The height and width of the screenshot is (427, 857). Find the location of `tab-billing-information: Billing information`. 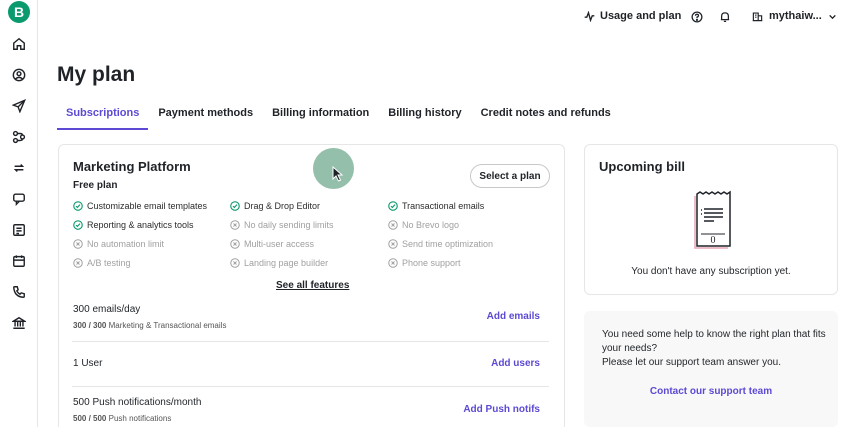

tab-billing-information: Billing information is located at coordinates (320, 118).